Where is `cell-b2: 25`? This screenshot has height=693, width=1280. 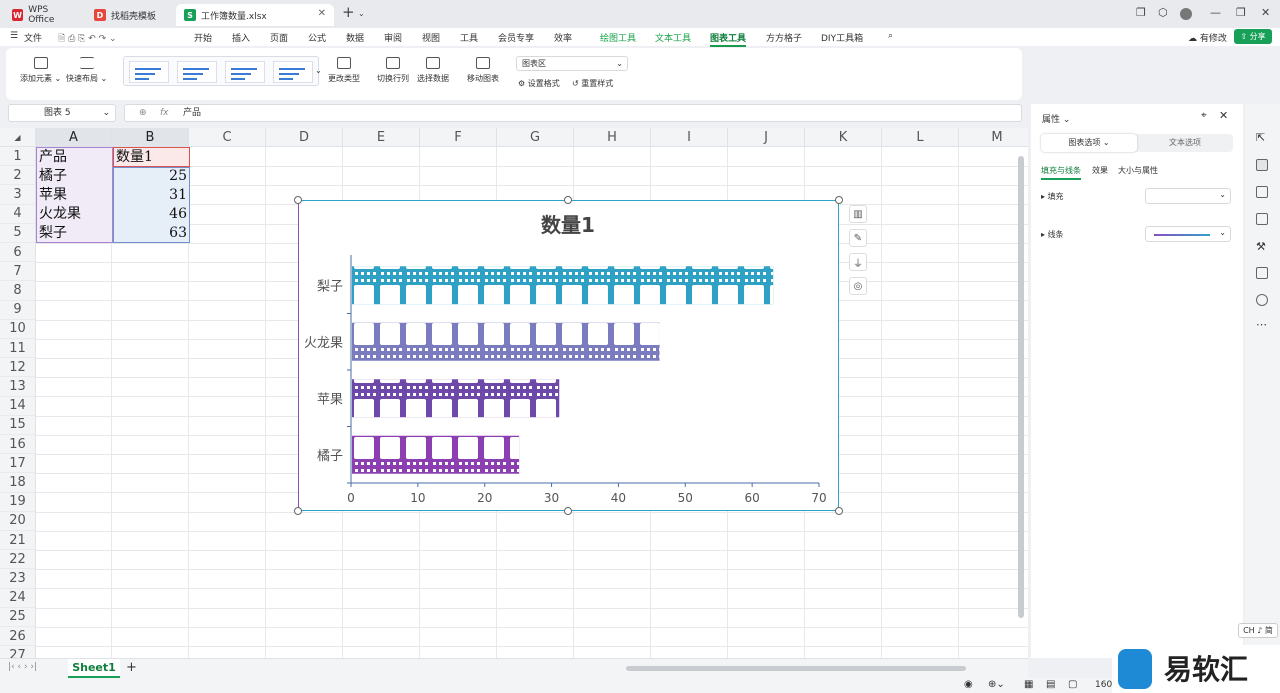 cell-b2: 25 is located at coordinates (151, 176).